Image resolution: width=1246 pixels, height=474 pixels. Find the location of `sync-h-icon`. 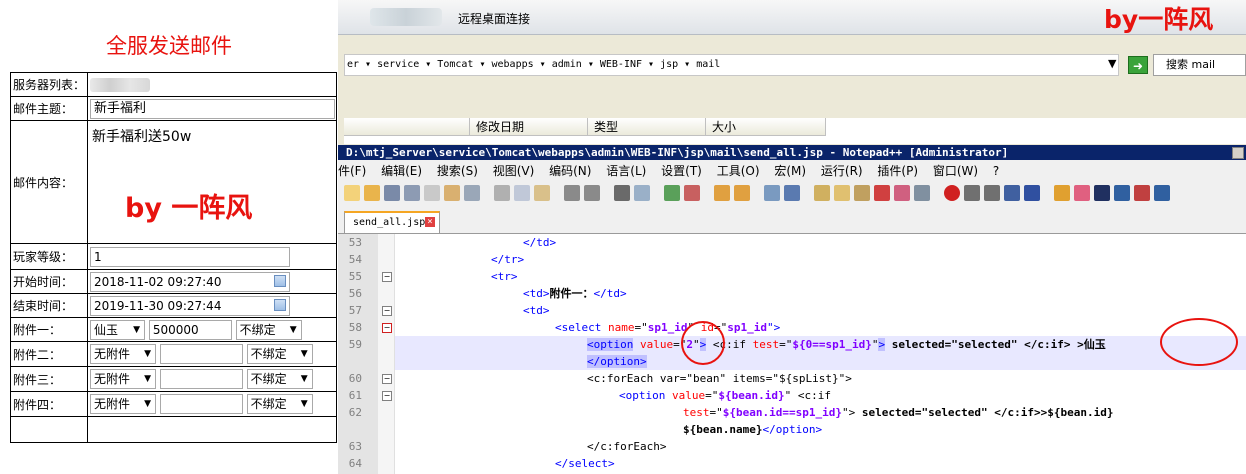

sync-h-icon is located at coordinates (742, 193).